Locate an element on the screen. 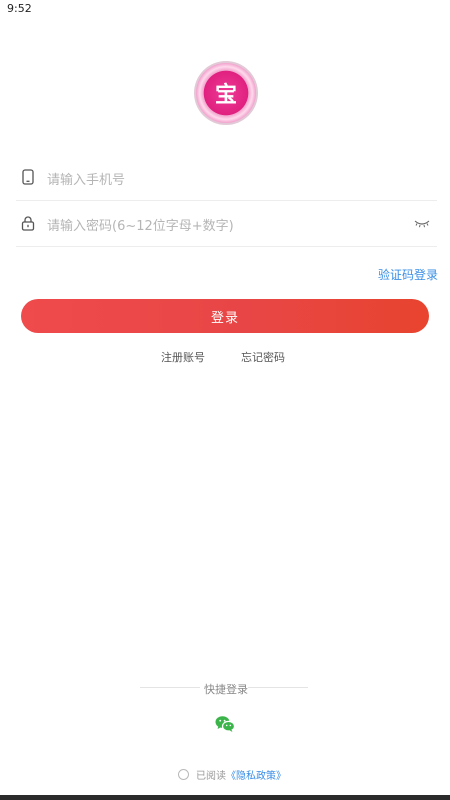  privacy-checkbox is located at coordinates (183, 774).